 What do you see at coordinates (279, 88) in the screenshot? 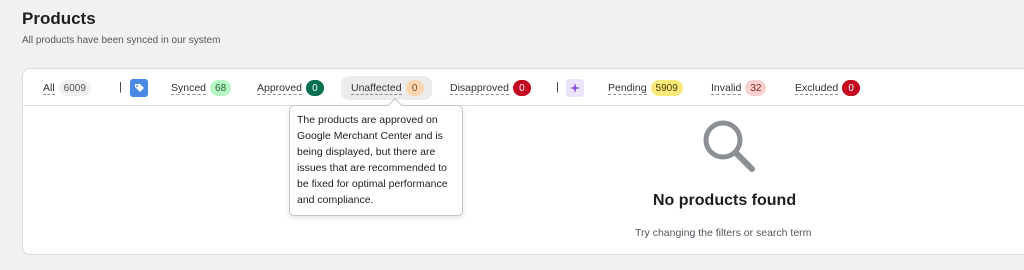
I see `filter-approved-label: Approved` at bounding box center [279, 88].